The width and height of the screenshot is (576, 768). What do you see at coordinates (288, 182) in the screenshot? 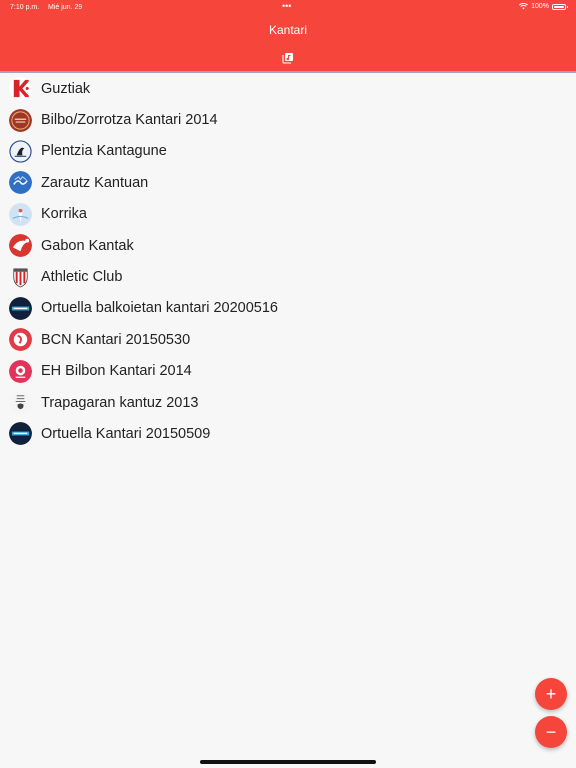
I see `list-item: Zarautz Kantuan` at bounding box center [288, 182].